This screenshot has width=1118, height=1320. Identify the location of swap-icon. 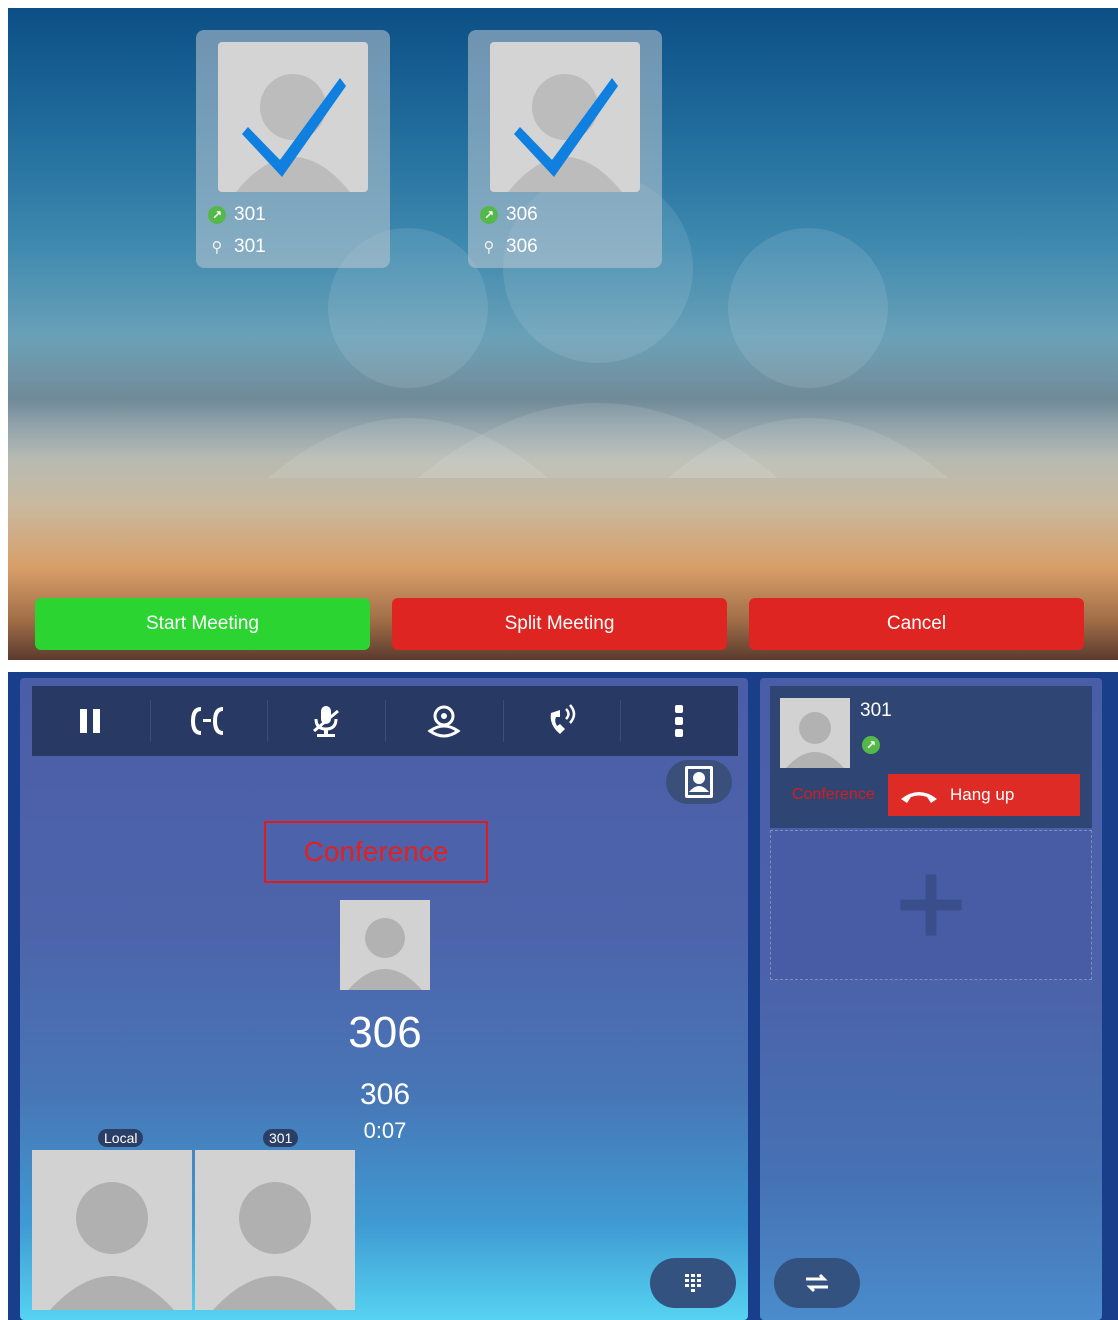
(817, 1283).